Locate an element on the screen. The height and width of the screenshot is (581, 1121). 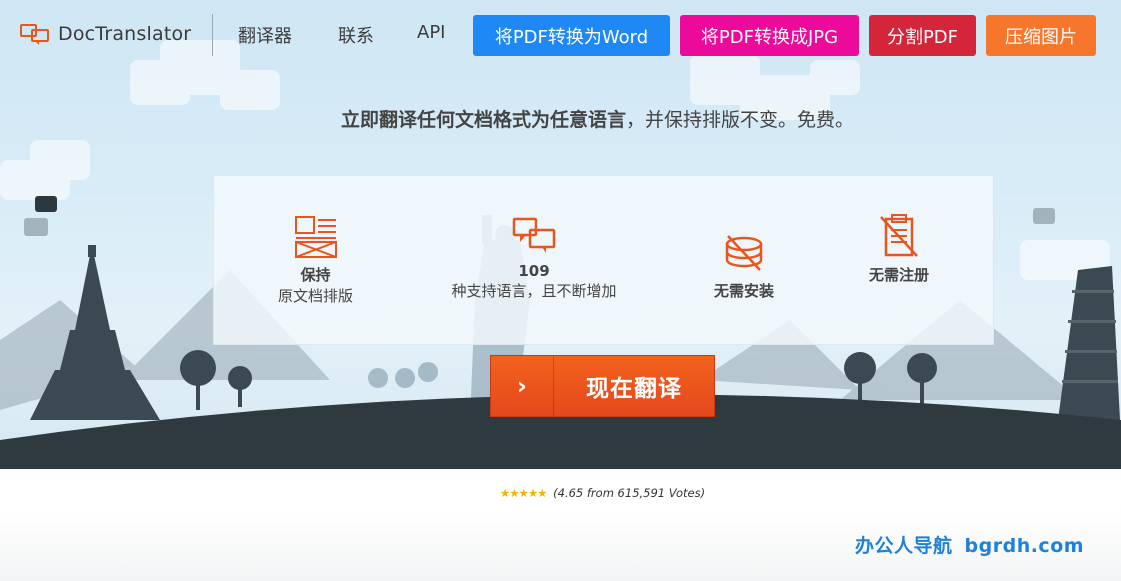
layout-icon is located at coordinates (315, 237).